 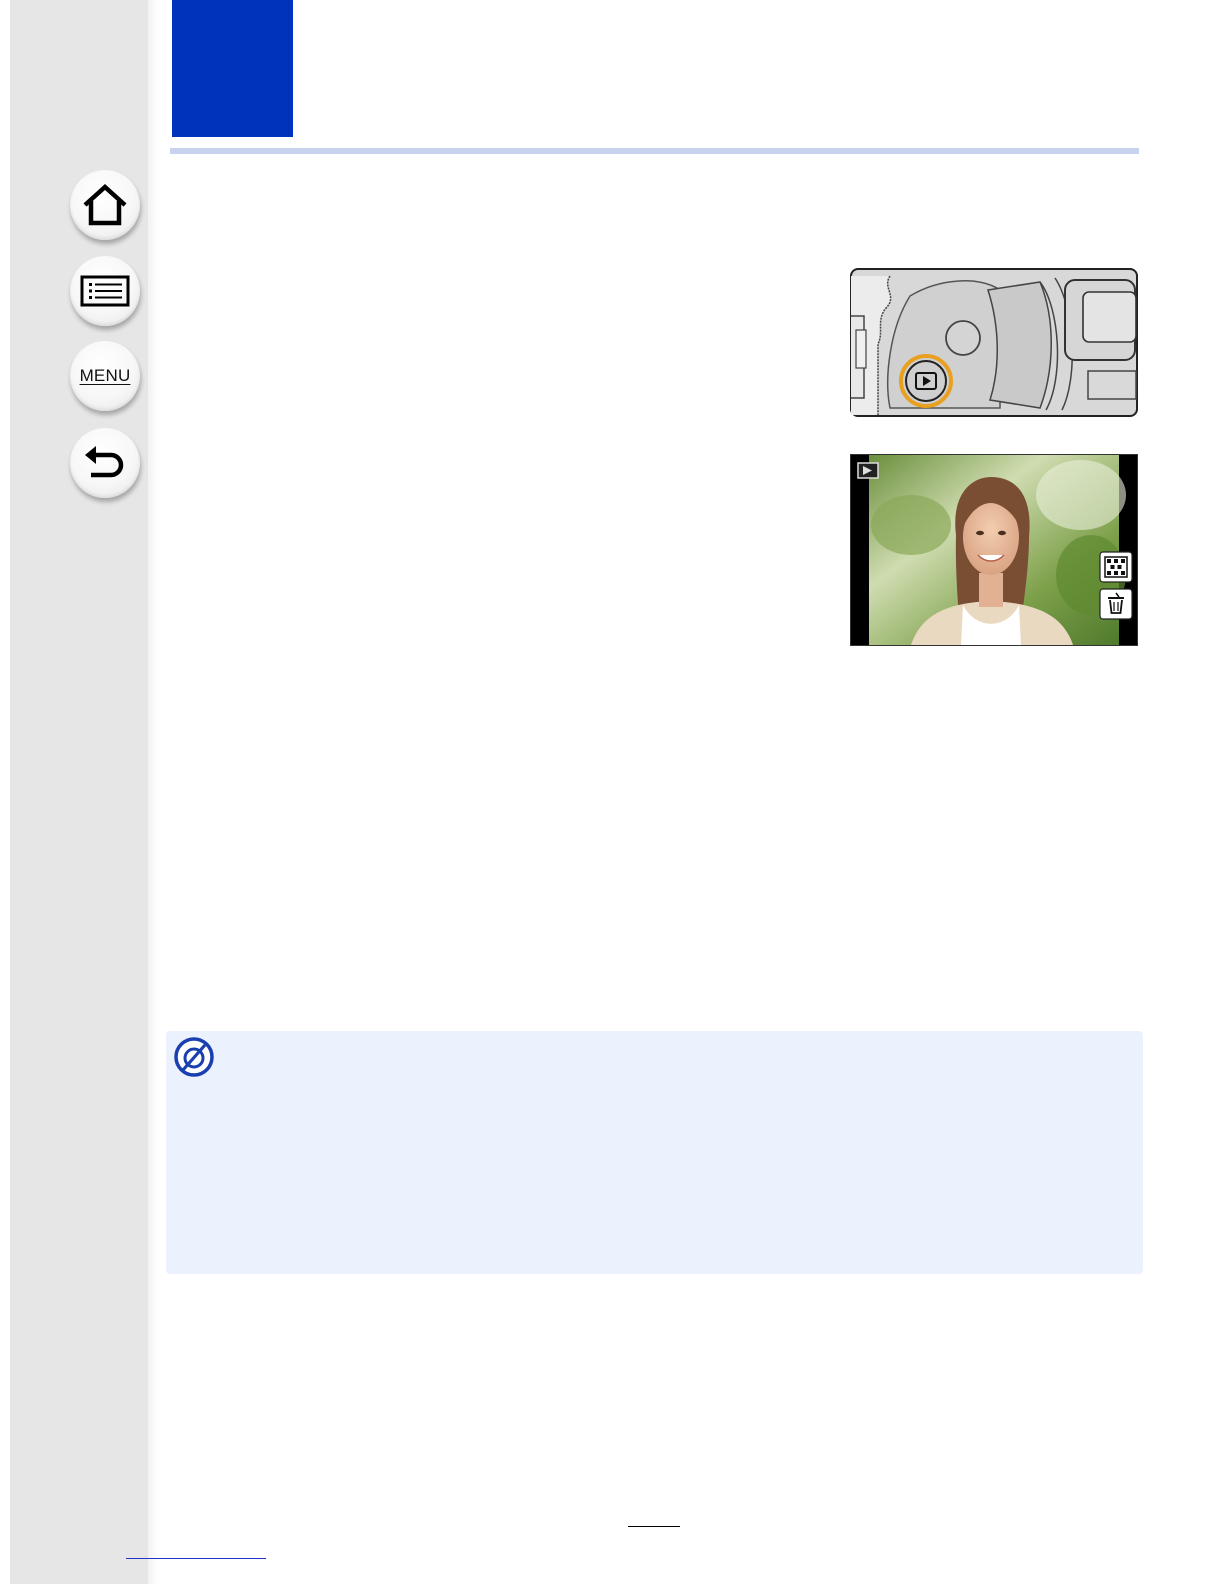 What do you see at coordinates (1116, 604) in the screenshot?
I see `trash-icon` at bounding box center [1116, 604].